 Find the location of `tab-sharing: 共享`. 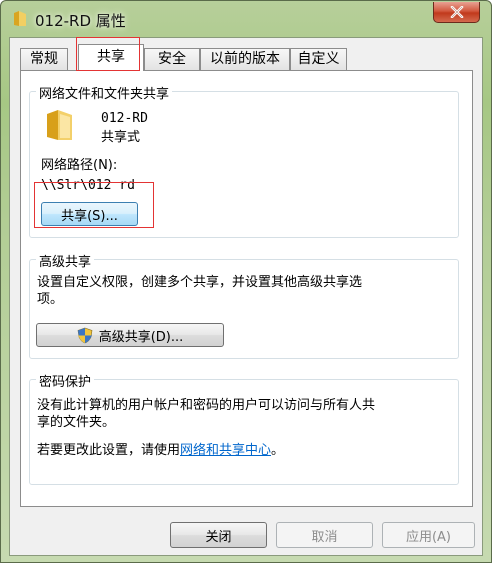

tab-sharing: 共享 is located at coordinates (111, 57).